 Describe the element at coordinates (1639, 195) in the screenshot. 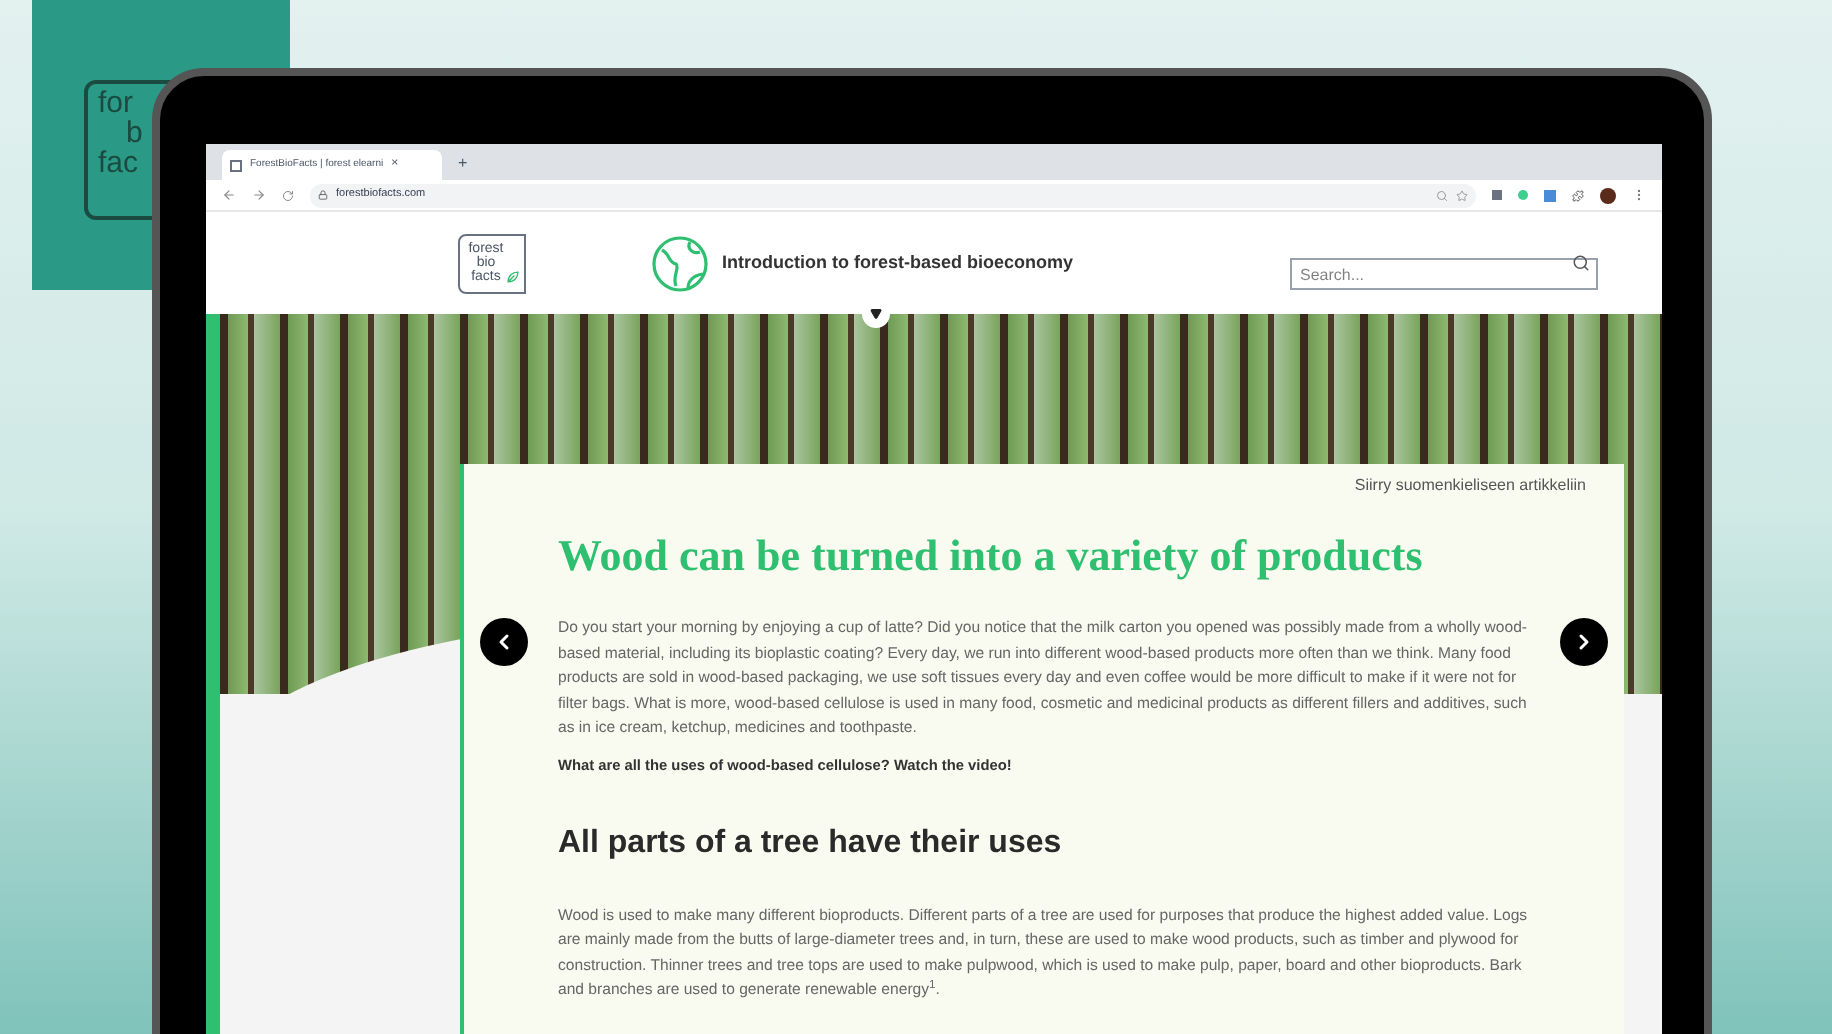

I see `menu-icon` at that location.